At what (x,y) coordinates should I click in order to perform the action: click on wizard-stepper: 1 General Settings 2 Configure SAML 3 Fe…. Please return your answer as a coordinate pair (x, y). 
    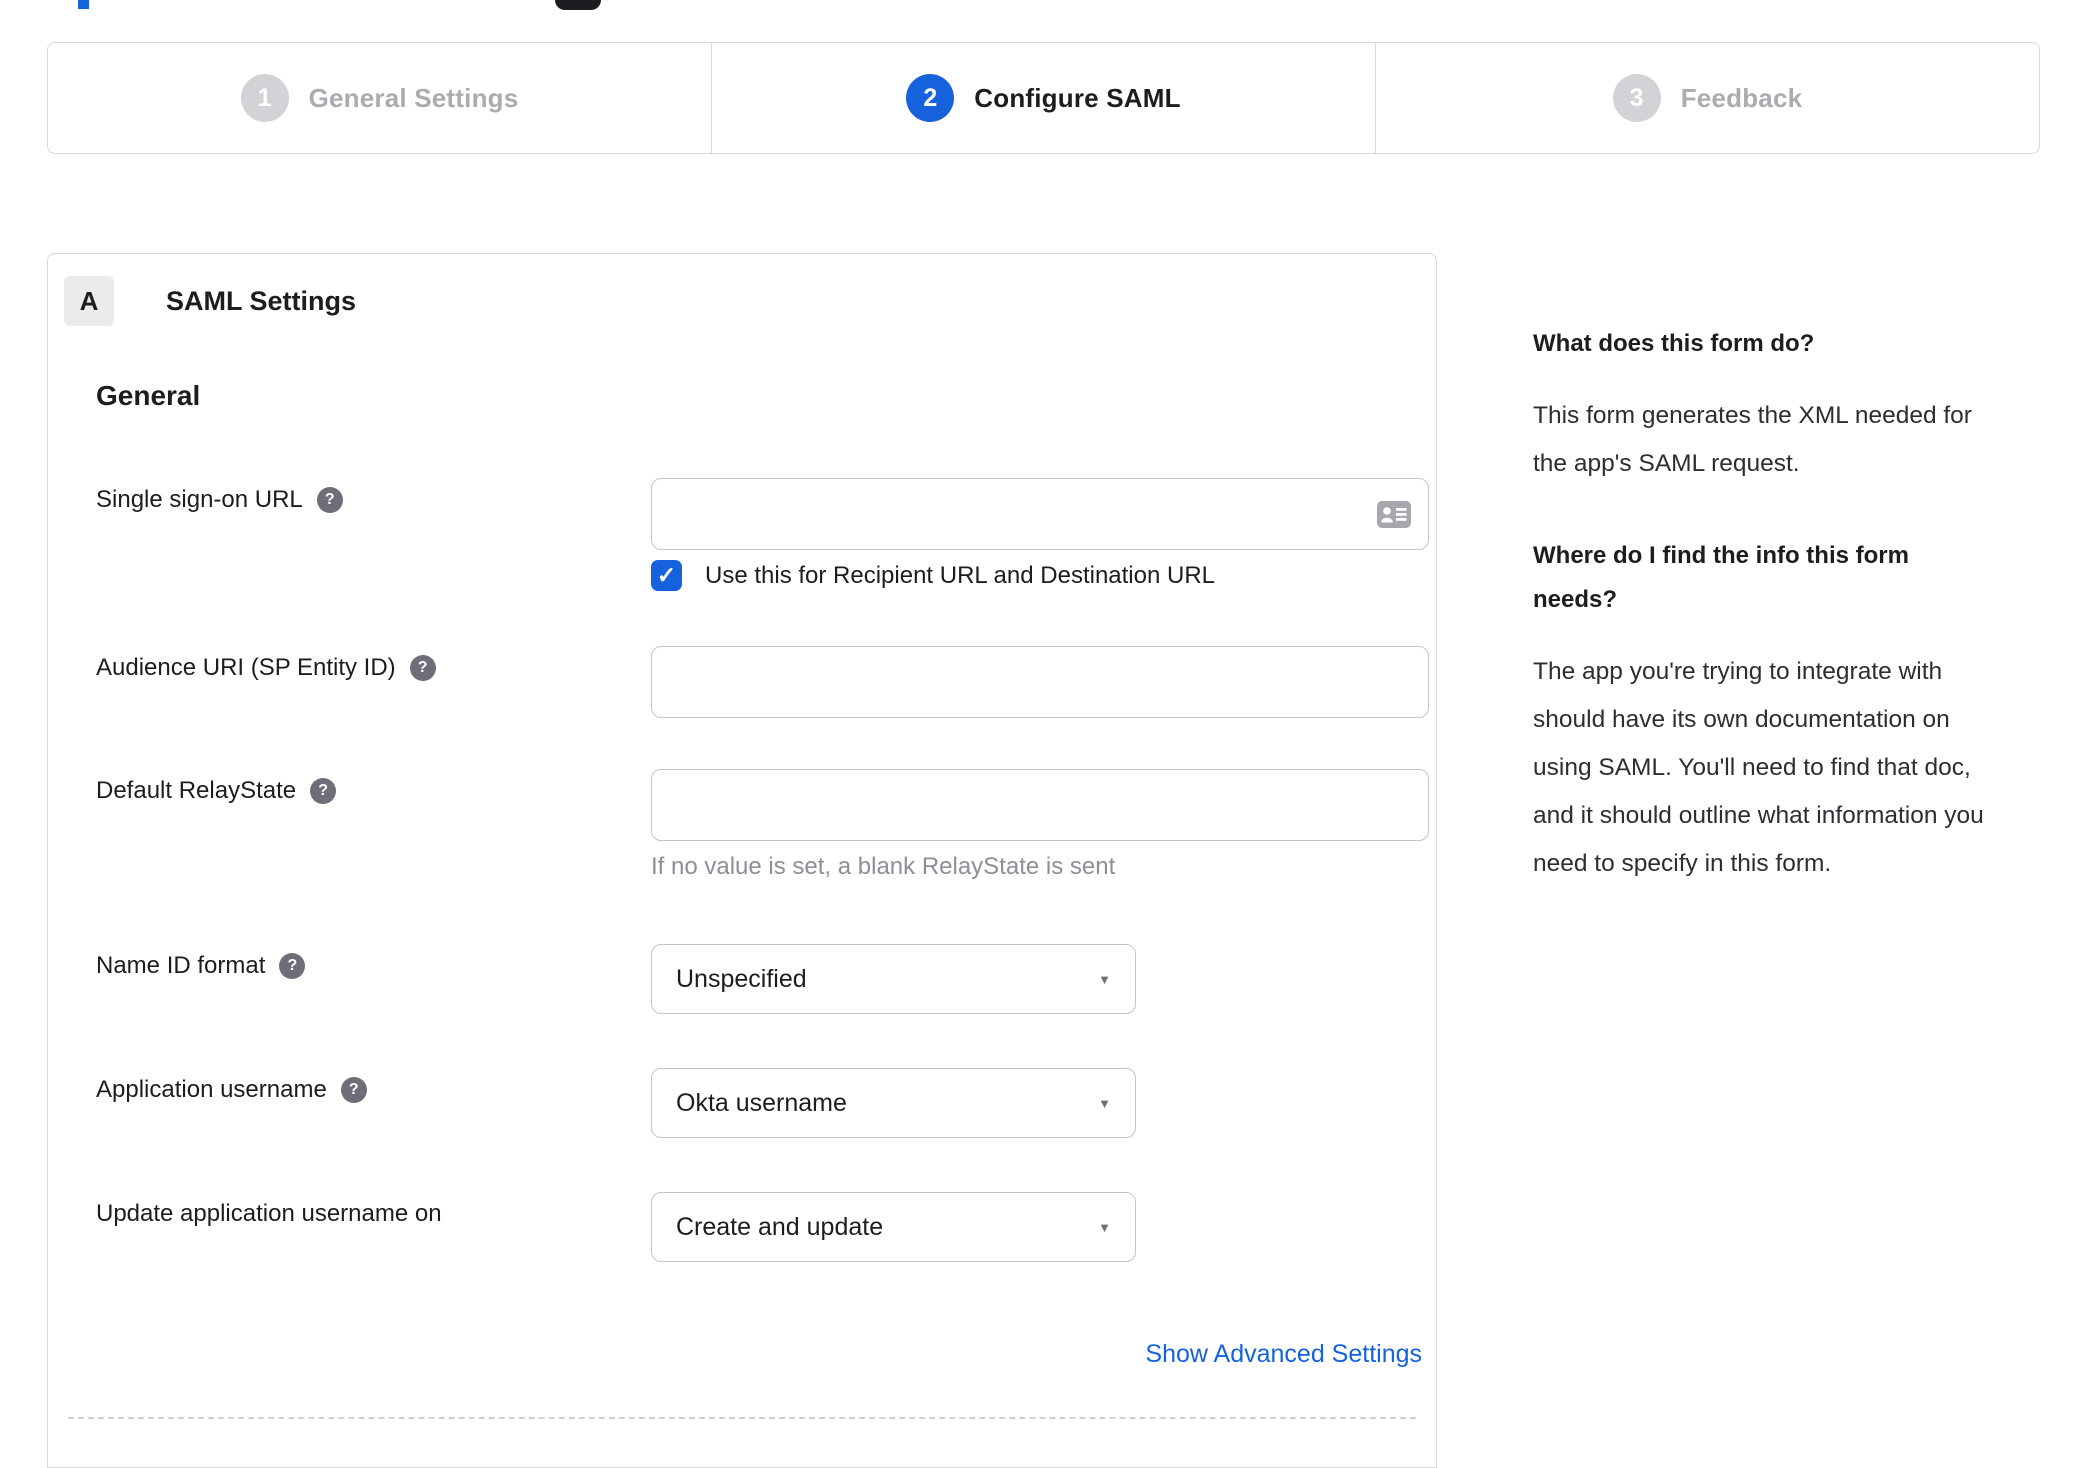
    Looking at the image, I should click on (1043, 98).